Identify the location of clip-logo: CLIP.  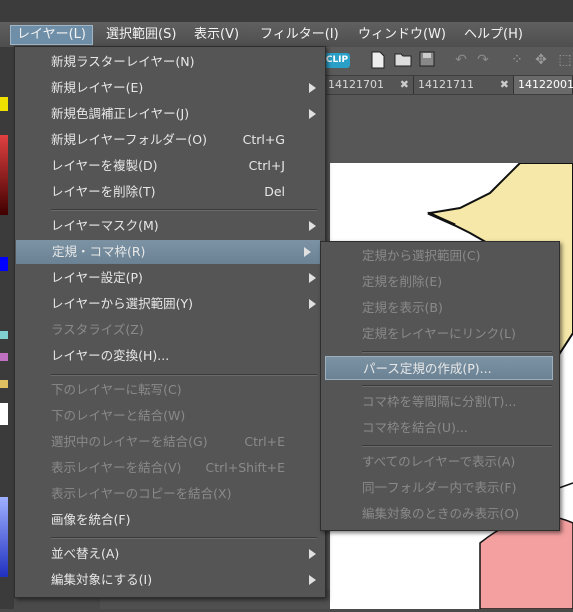
(337, 60).